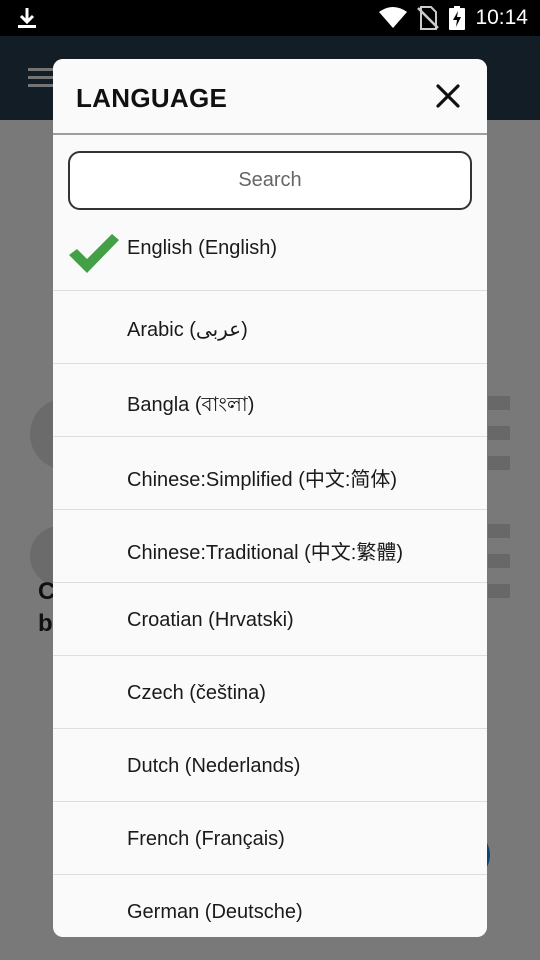 This screenshot has width=540, height=960. Describe the element at coordinates (152, 98) in the screenshot. I see `dialog-title: LANGUAGE` at that location.